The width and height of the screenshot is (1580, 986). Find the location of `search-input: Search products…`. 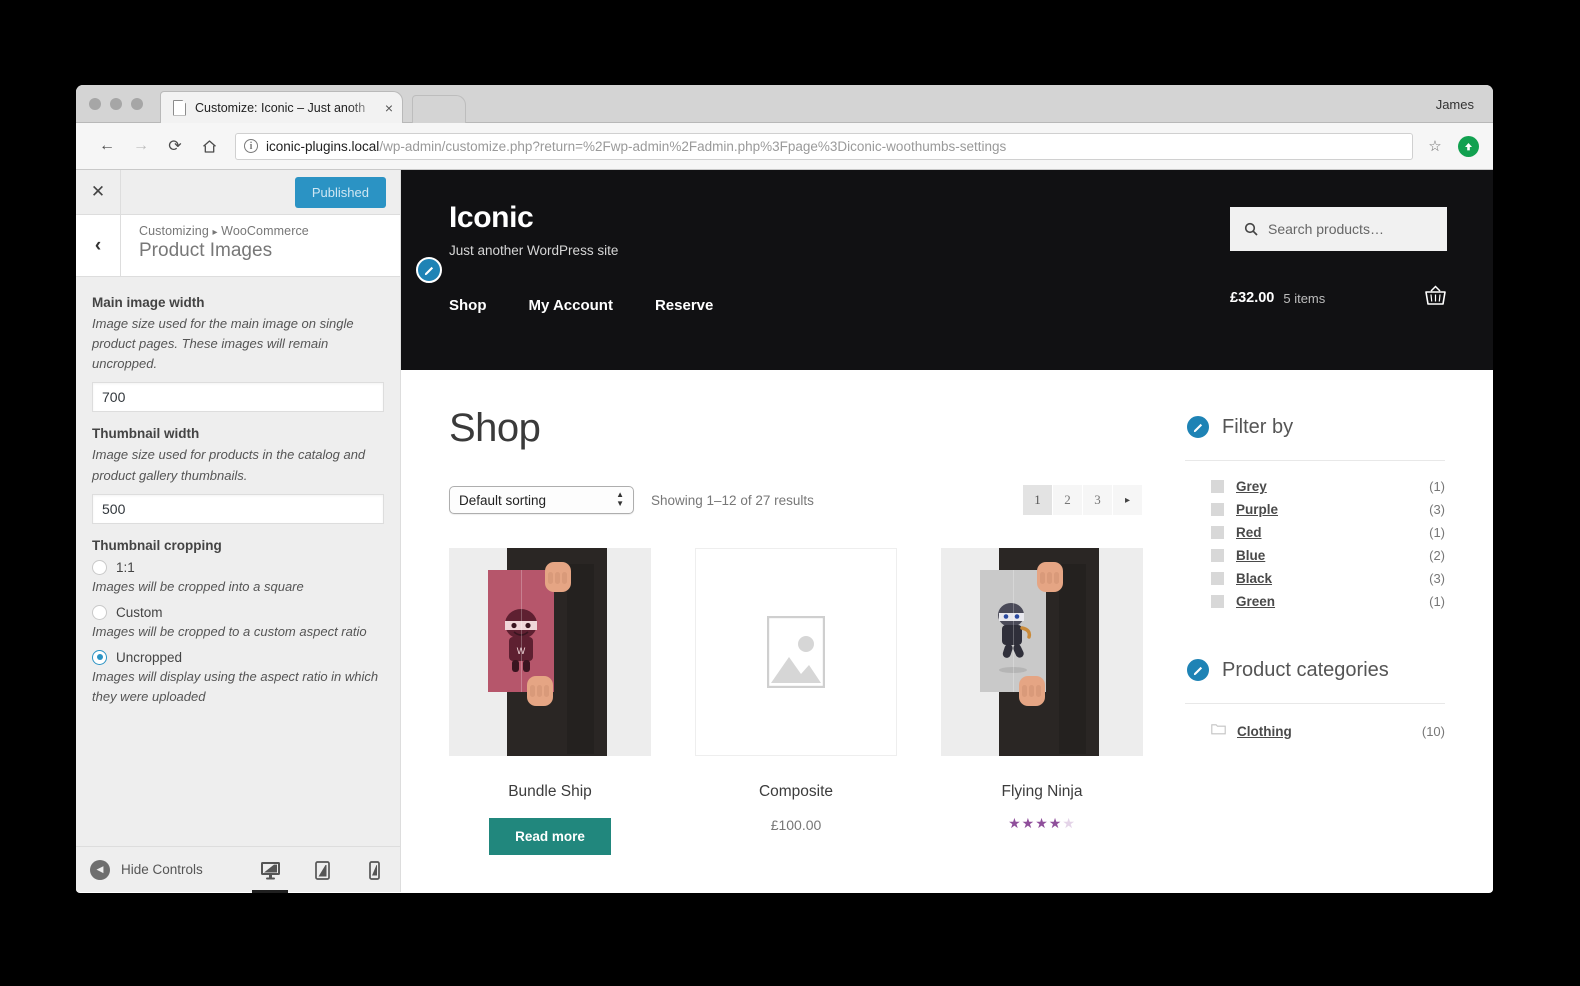

search-input: Search products… is located at coordinates (1338, 229).